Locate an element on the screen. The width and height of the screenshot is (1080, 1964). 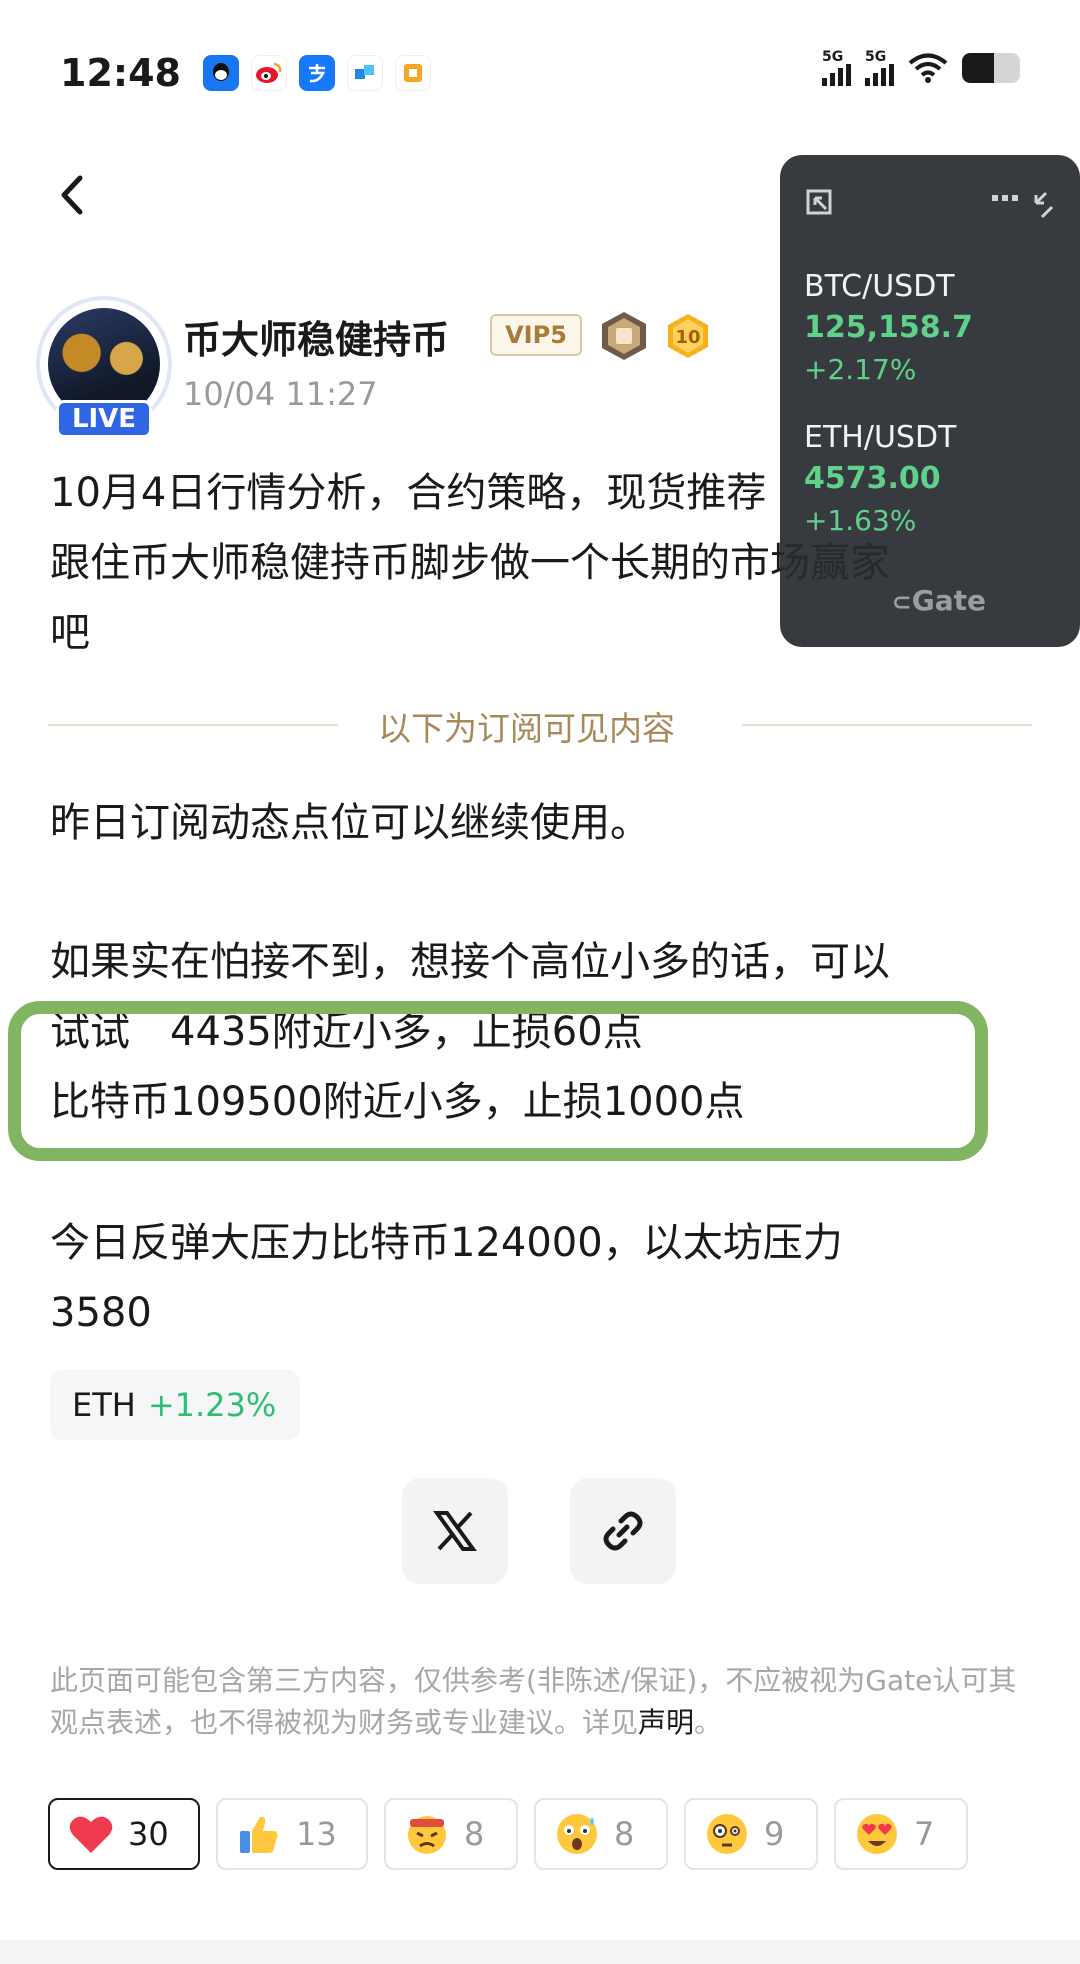
author-name: 币大师稳健持币 is located at coordinates (316, 336).